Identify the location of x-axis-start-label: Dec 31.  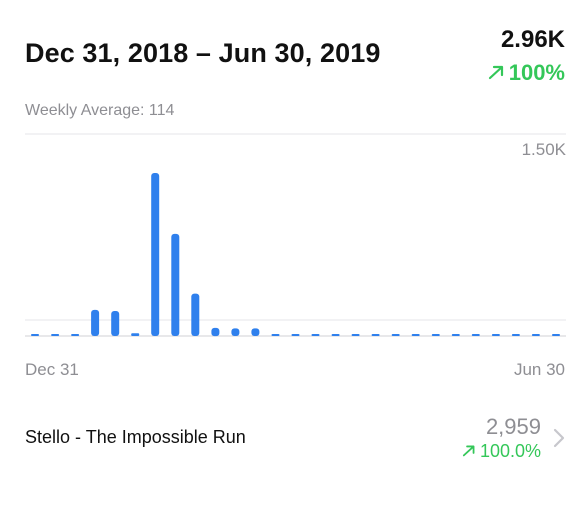
(52, 369).